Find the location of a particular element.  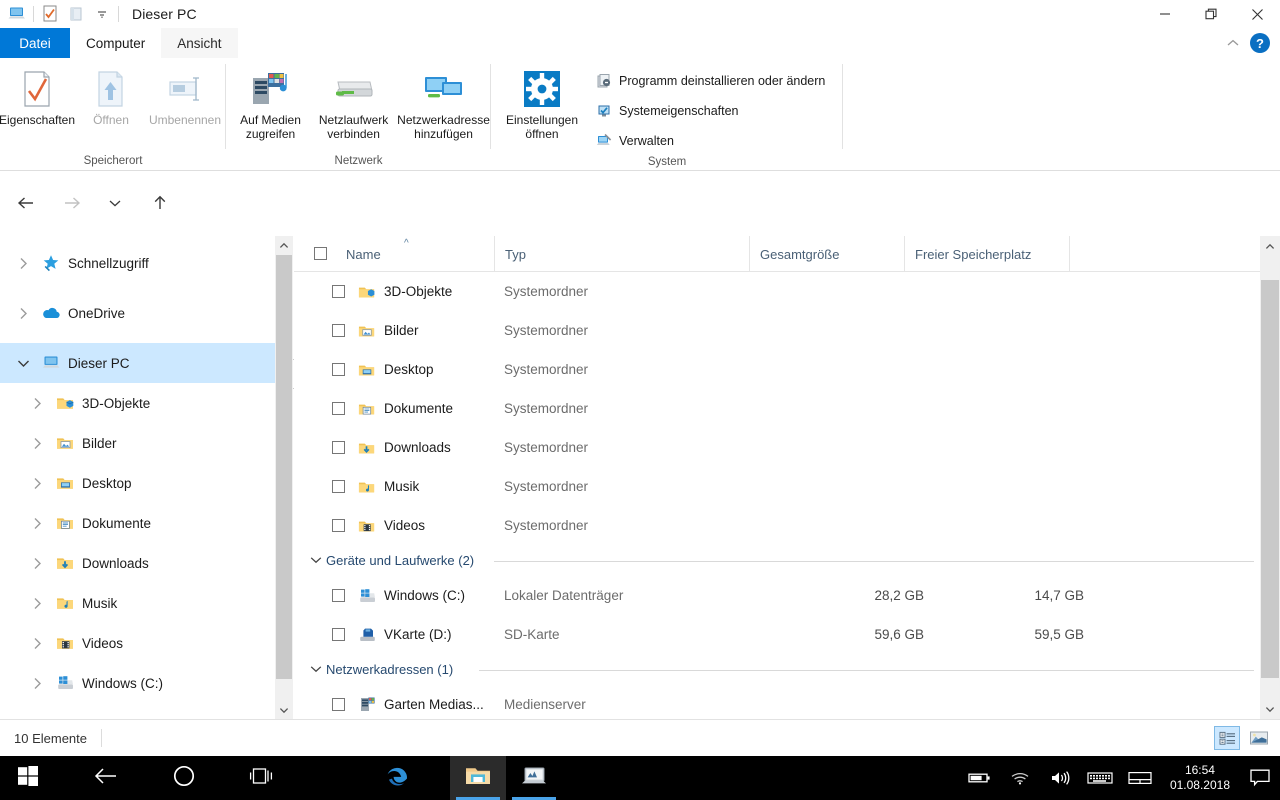

minimize-icon is located at coordinates (1165, 14).